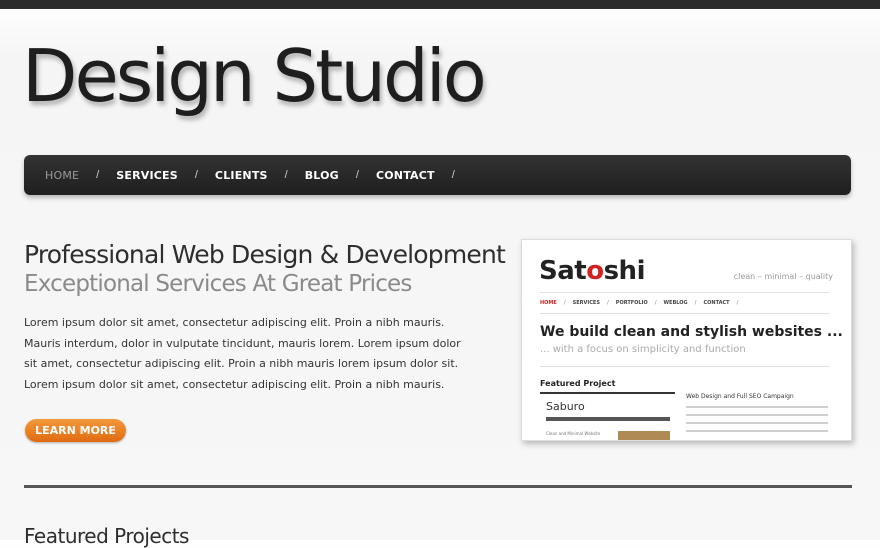 This screenshot has width=880, height=548. I want to click on site-logo: Design Studio, so click(254, 76).